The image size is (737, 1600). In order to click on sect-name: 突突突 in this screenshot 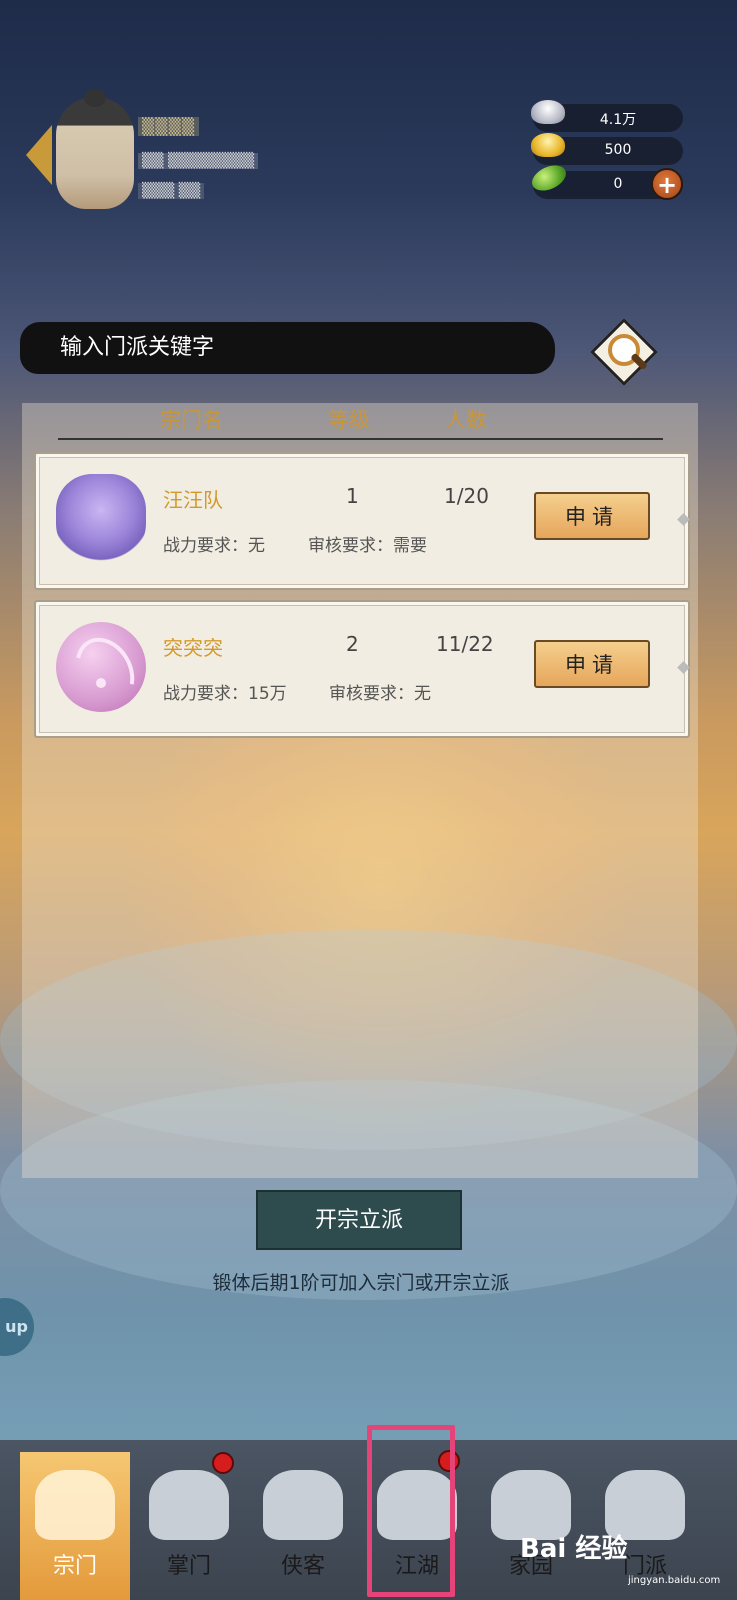, I will do `click(193, 648)`.